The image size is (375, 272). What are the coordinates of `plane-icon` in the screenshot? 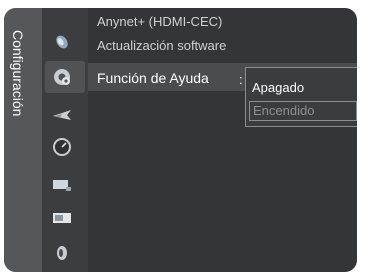 It's located at (62, 115).